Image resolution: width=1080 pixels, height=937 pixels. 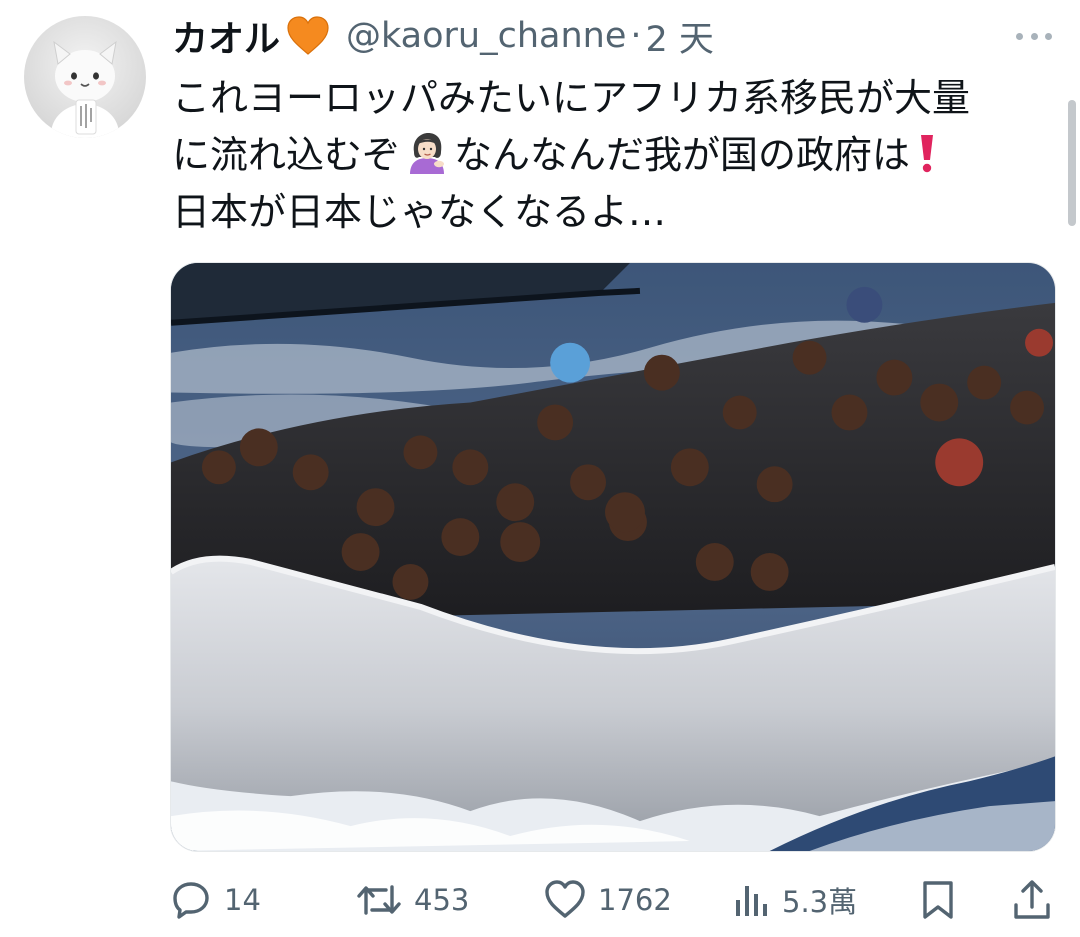 I want to click on retweet-button: 453, so click(x=412, y=900).